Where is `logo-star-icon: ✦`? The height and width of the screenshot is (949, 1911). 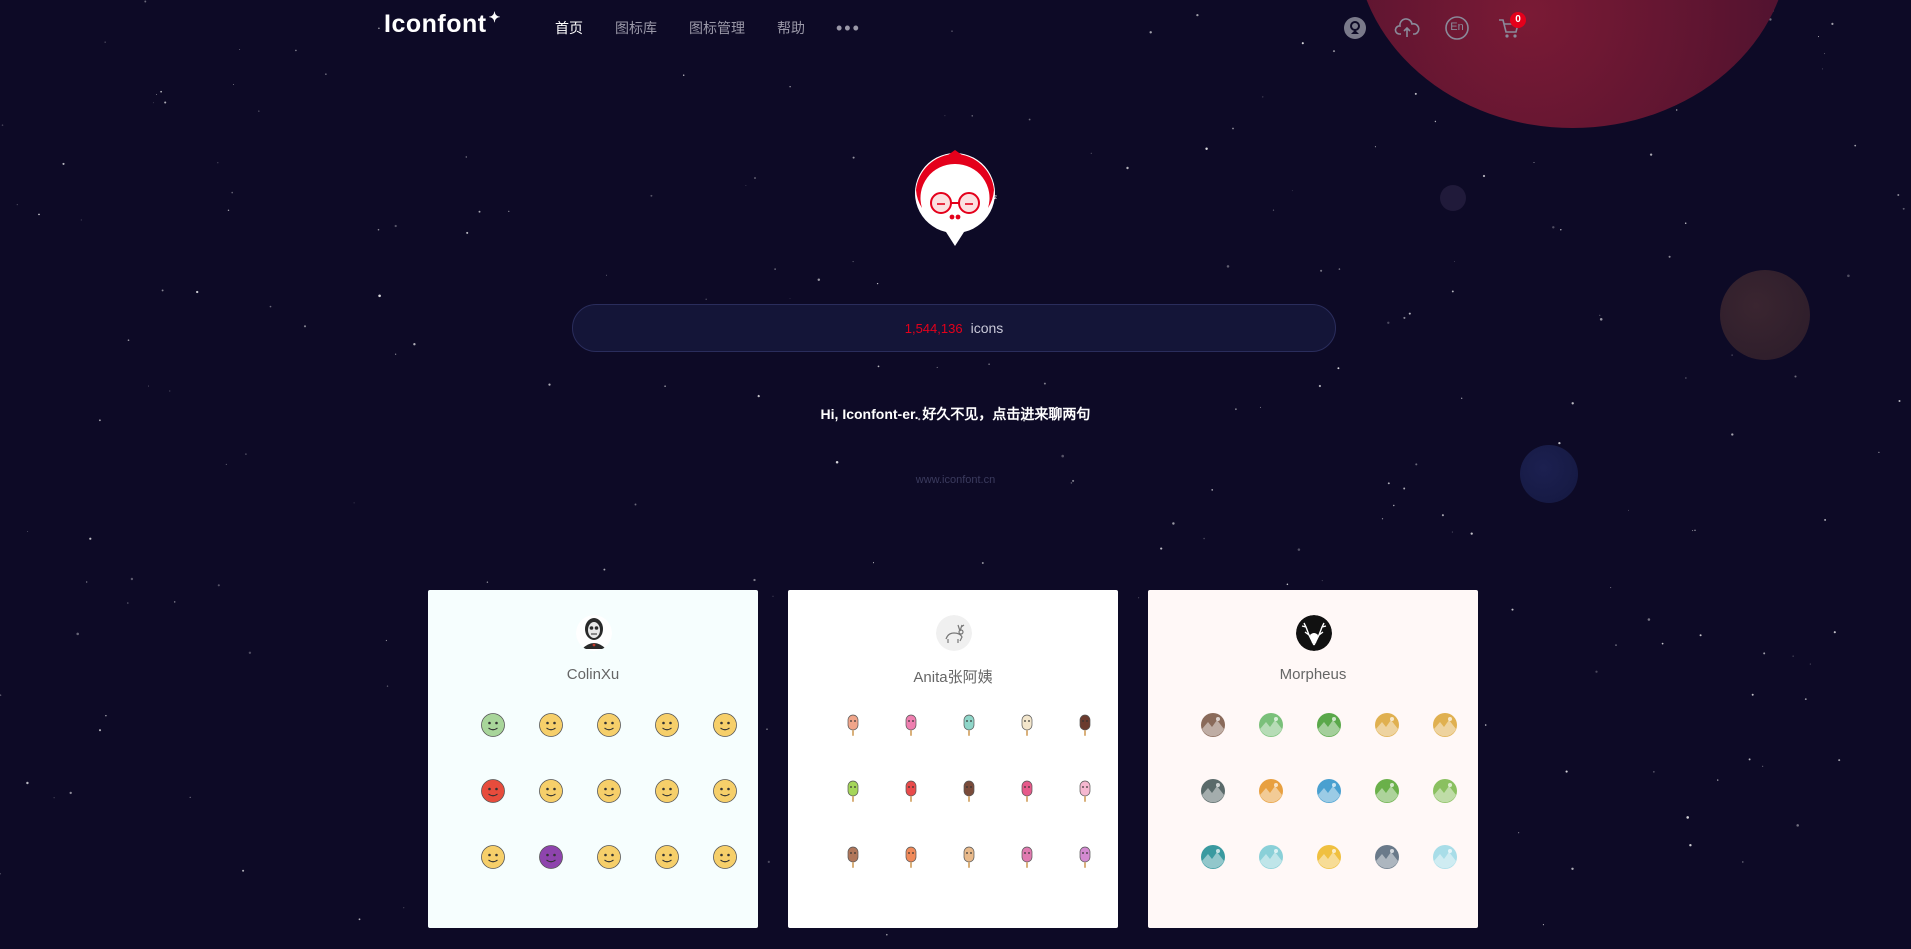 logo-star-icon: ✦ is located at coordinates (494, 17).